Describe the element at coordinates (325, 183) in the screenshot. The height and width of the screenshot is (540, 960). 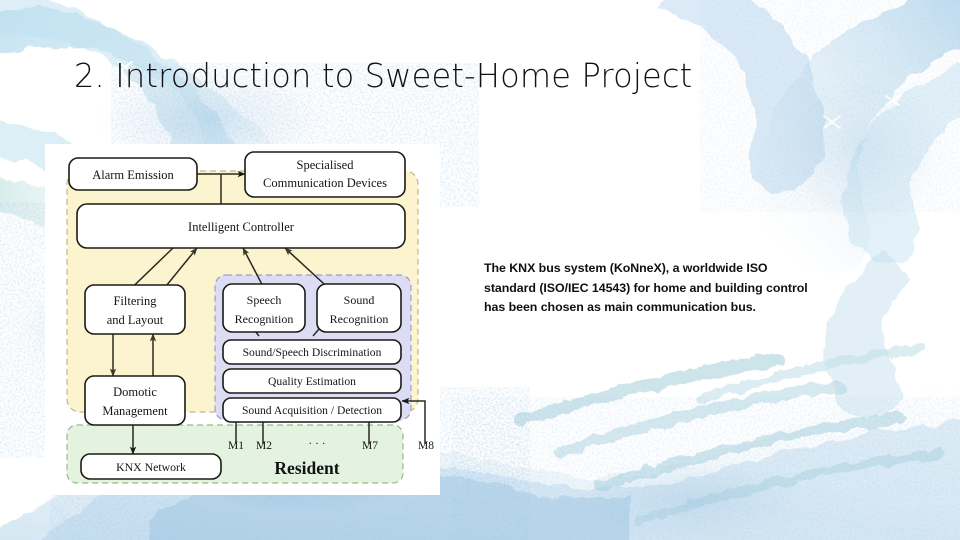
I see `box-label-line2: Communication Devices` at that location.